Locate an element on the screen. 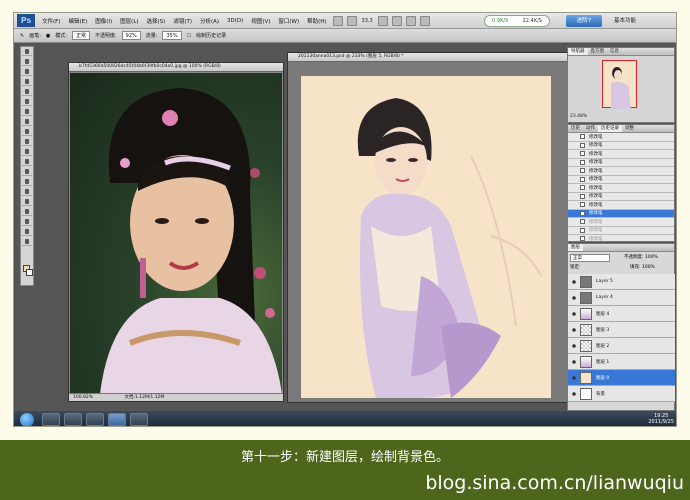 The image size is (690, 500). eraser-tool-icon is located at coordinates (27, 152).